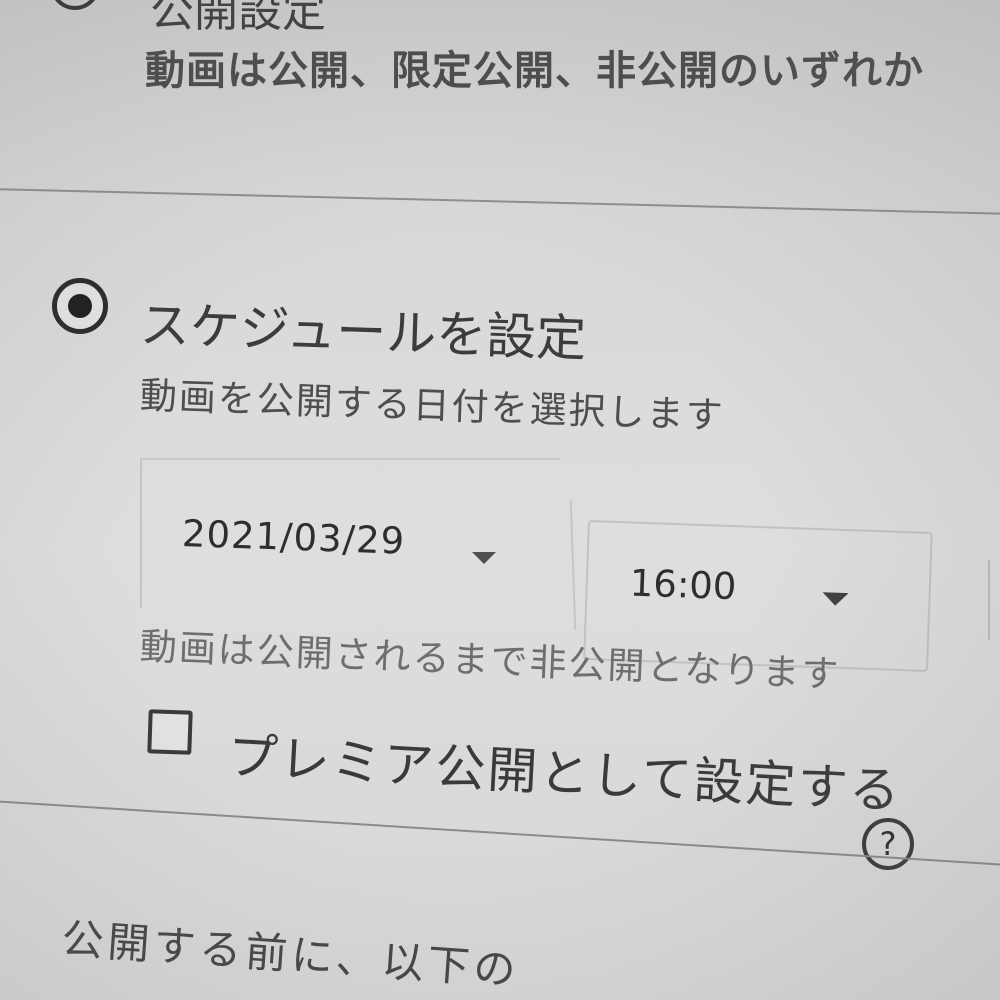  Describe the element at coordinates (363, 328) in the screenshot. I see `schedule-option-label: スケジュールを設定` at that location.